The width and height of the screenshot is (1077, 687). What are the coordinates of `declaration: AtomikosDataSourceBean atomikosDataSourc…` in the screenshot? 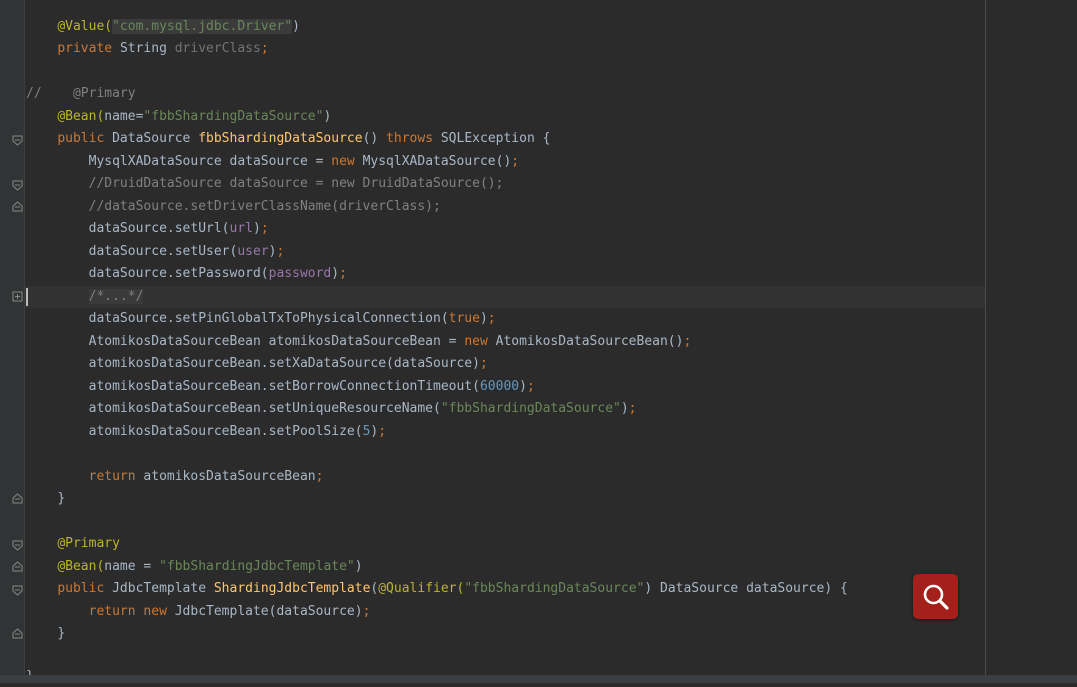 It's located at (276, 341).